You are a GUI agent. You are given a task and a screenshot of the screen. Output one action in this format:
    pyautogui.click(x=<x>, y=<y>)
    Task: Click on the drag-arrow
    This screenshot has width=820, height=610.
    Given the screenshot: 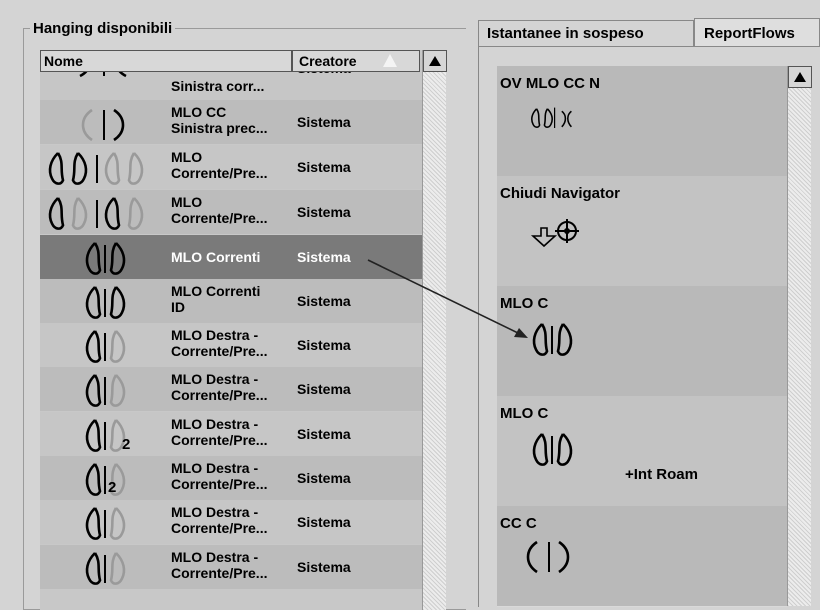 What is the action you would take?
    pyautogui.click(x=447, y=298)
    